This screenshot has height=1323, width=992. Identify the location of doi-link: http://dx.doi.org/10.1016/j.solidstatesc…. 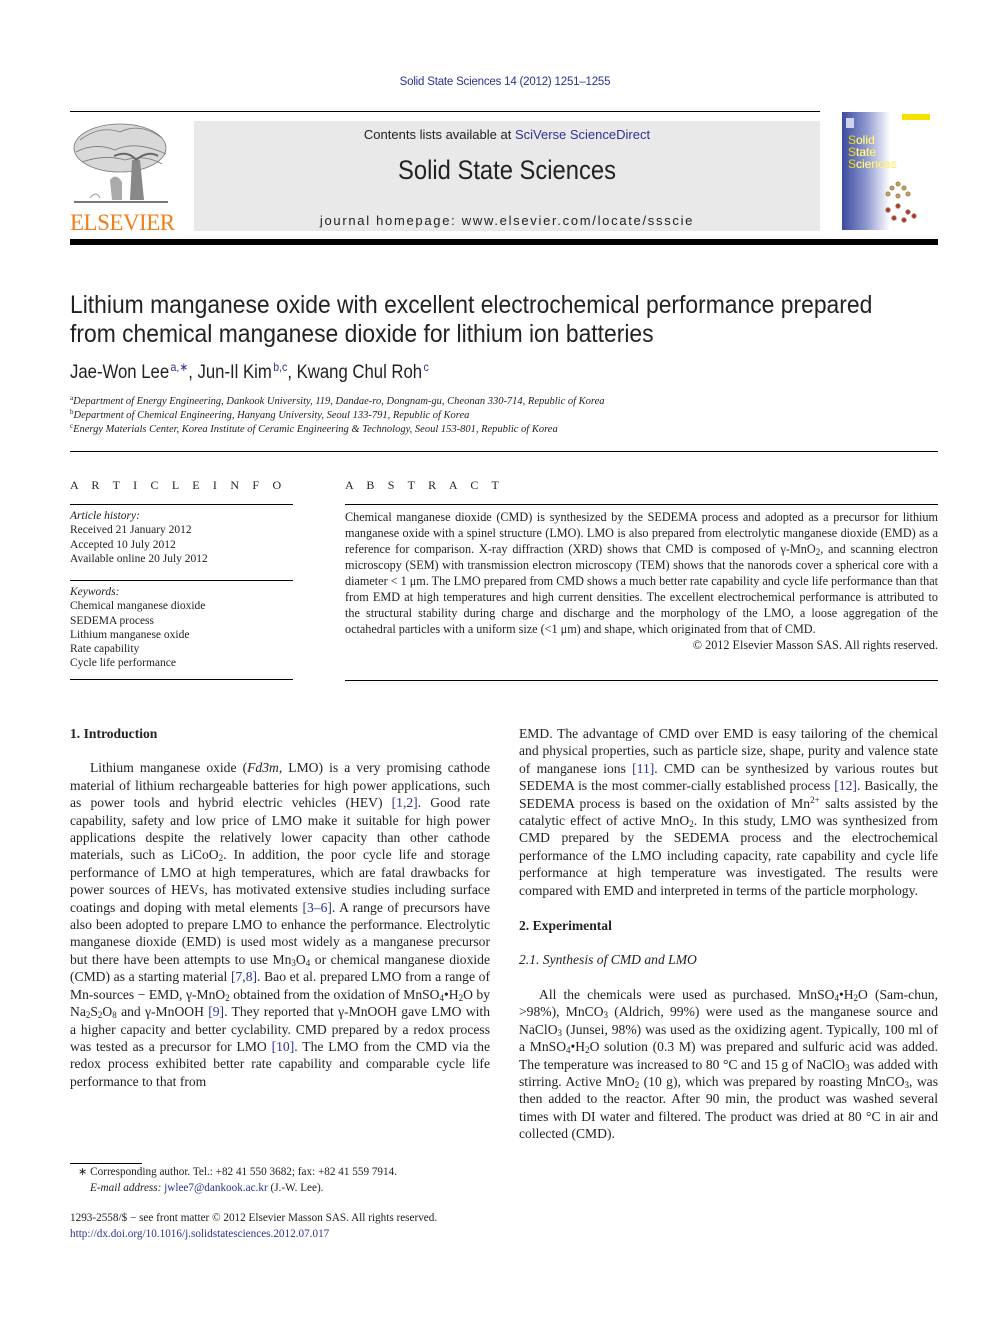
(253, 1235).